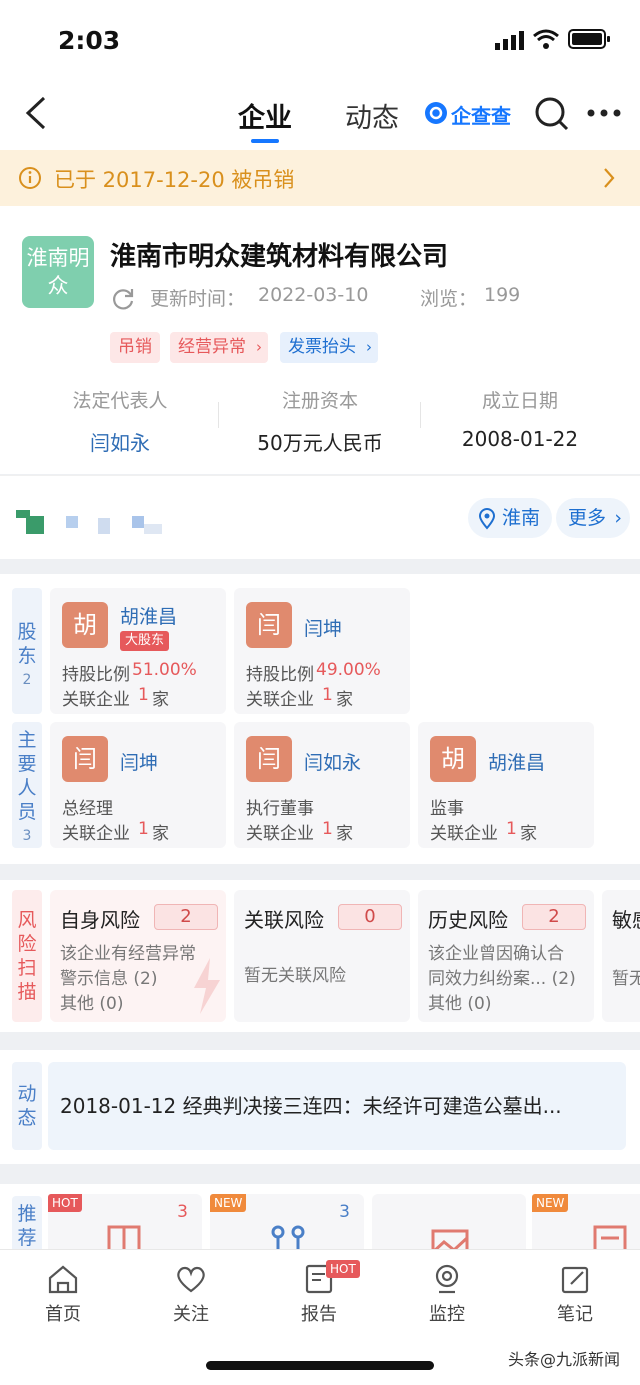  I want to click on info-icon, so click(30, 178).